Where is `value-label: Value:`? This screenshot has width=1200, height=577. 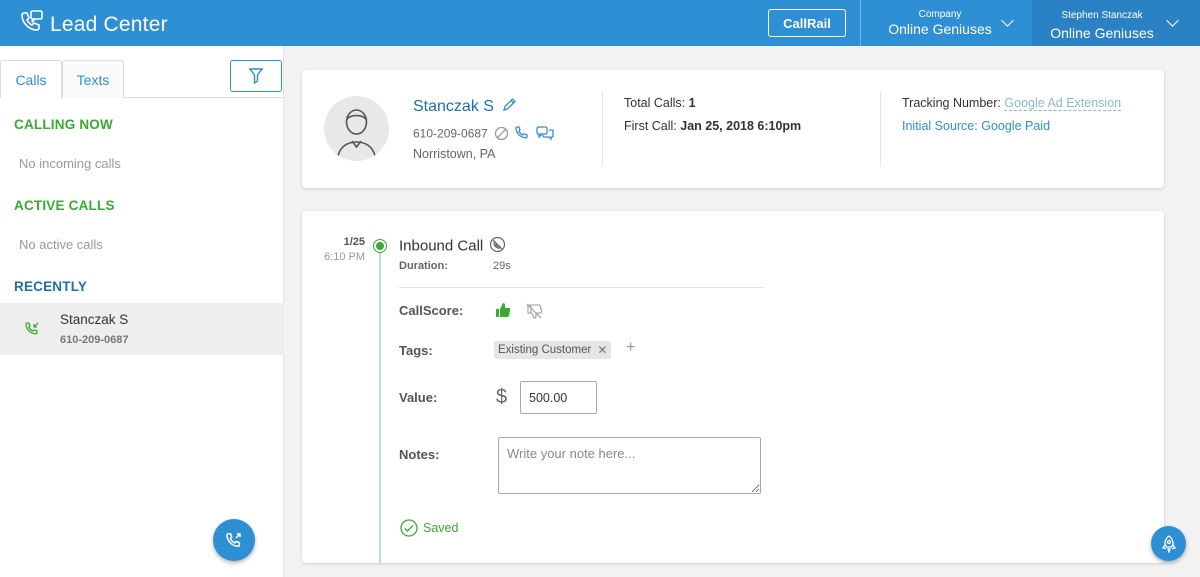 value-label: Value: is located at coordinates (418, 397).